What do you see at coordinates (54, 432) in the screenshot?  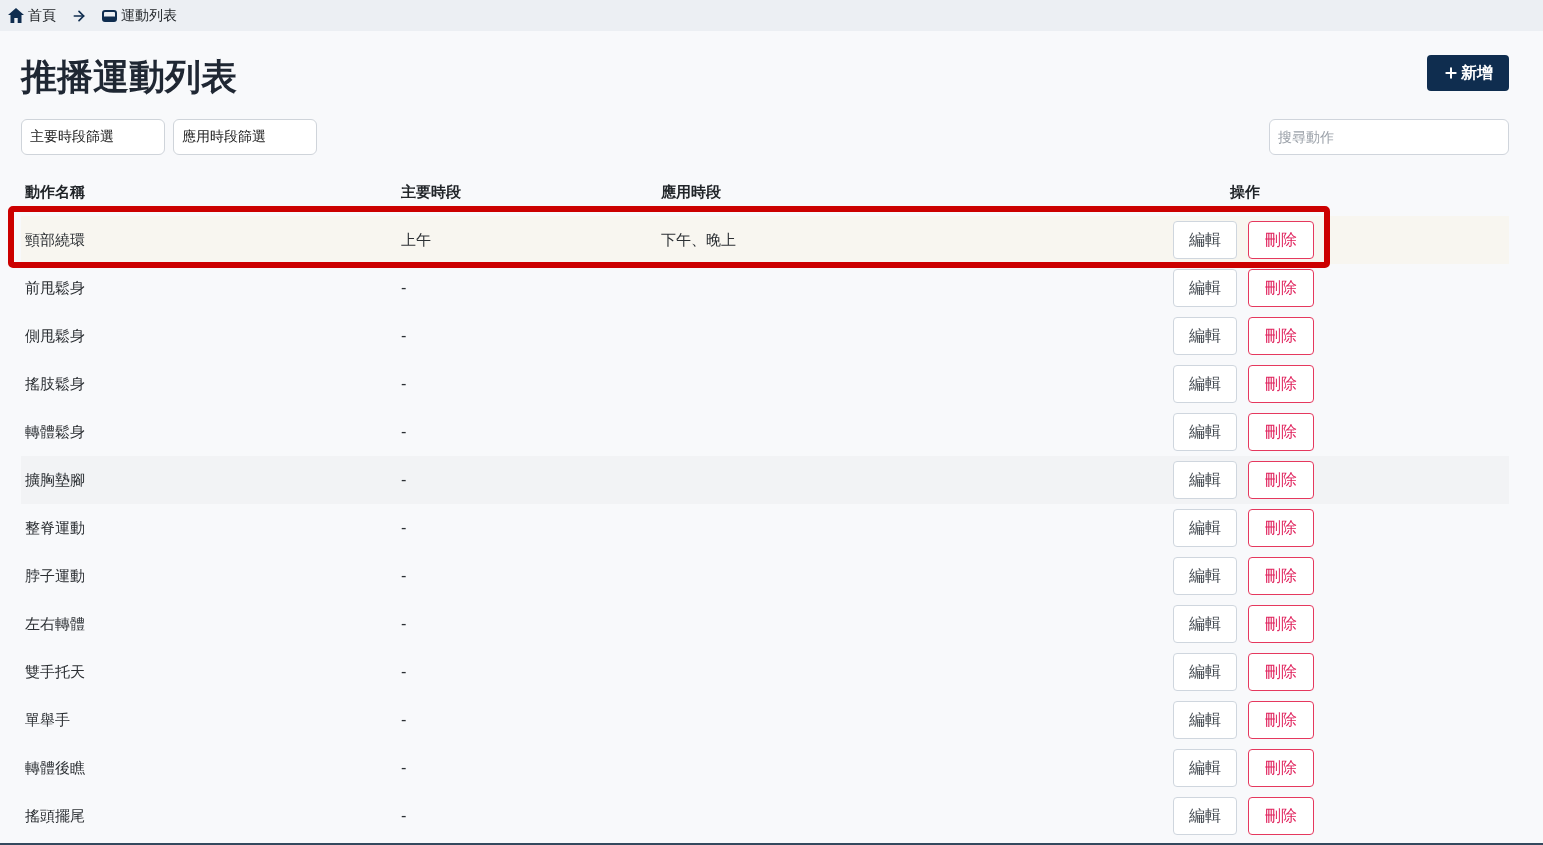 I see `table-cell-text: 轉體鬆身` at bounding box center [54, 432].